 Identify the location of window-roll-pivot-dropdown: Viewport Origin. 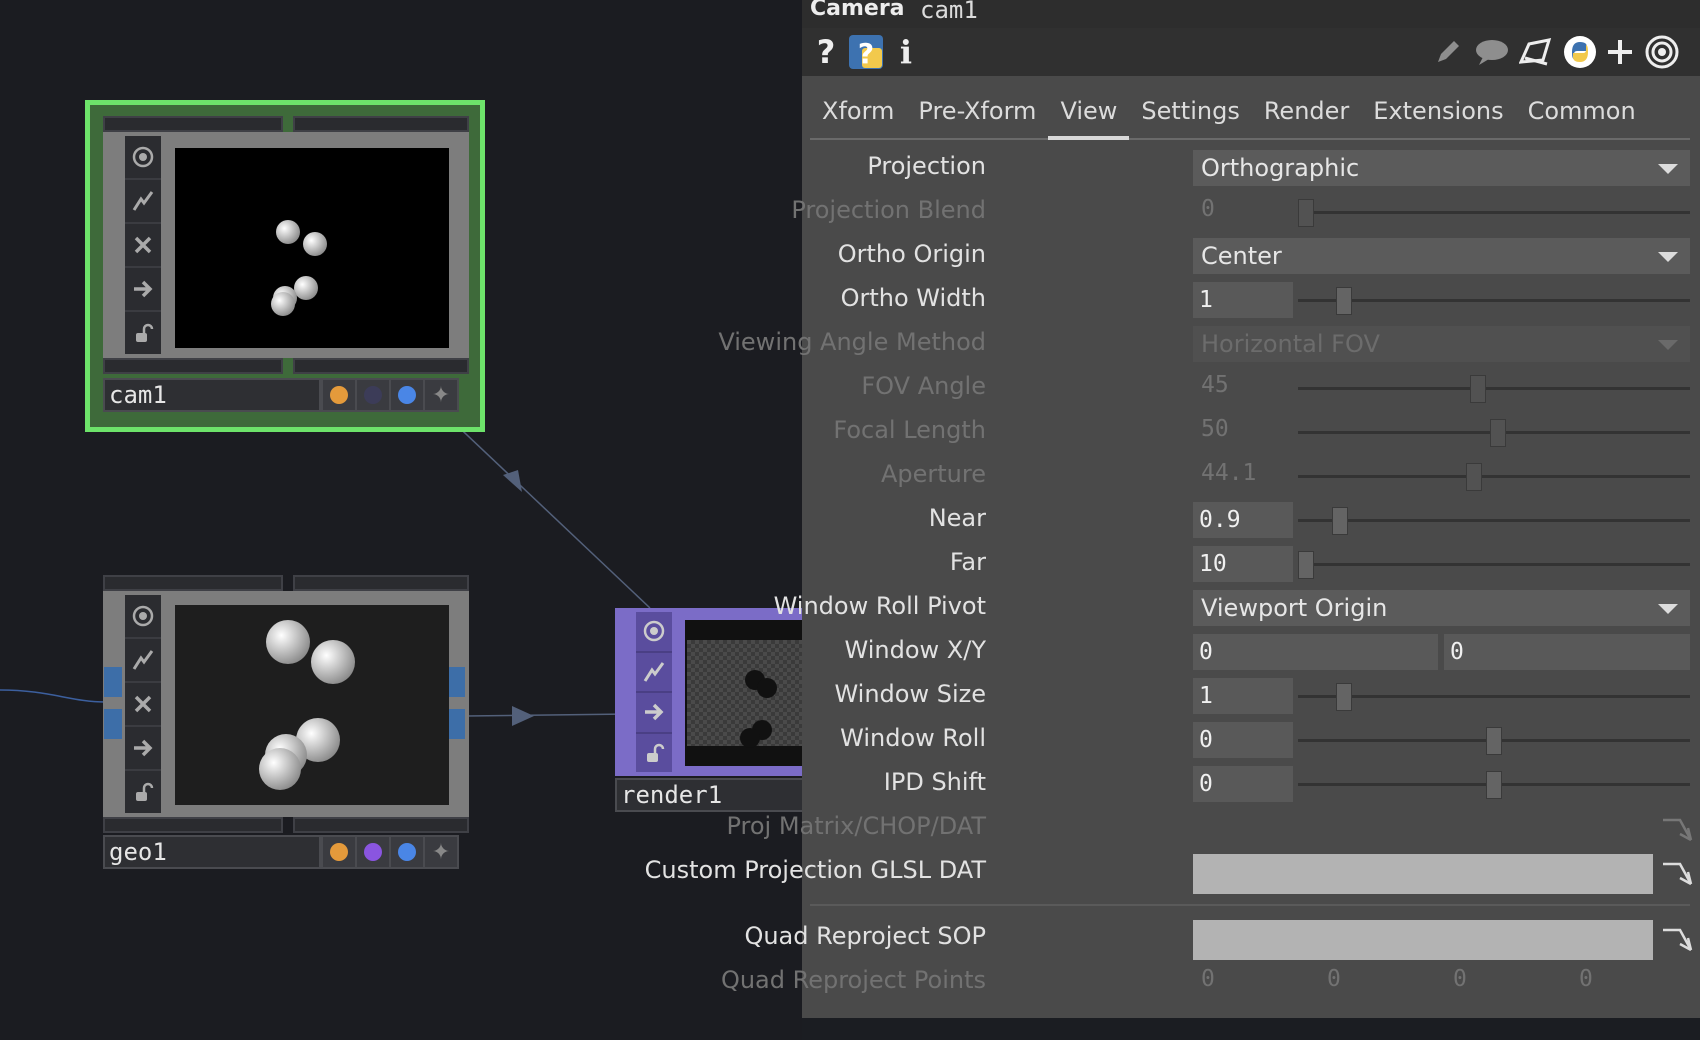
(1441, 608).